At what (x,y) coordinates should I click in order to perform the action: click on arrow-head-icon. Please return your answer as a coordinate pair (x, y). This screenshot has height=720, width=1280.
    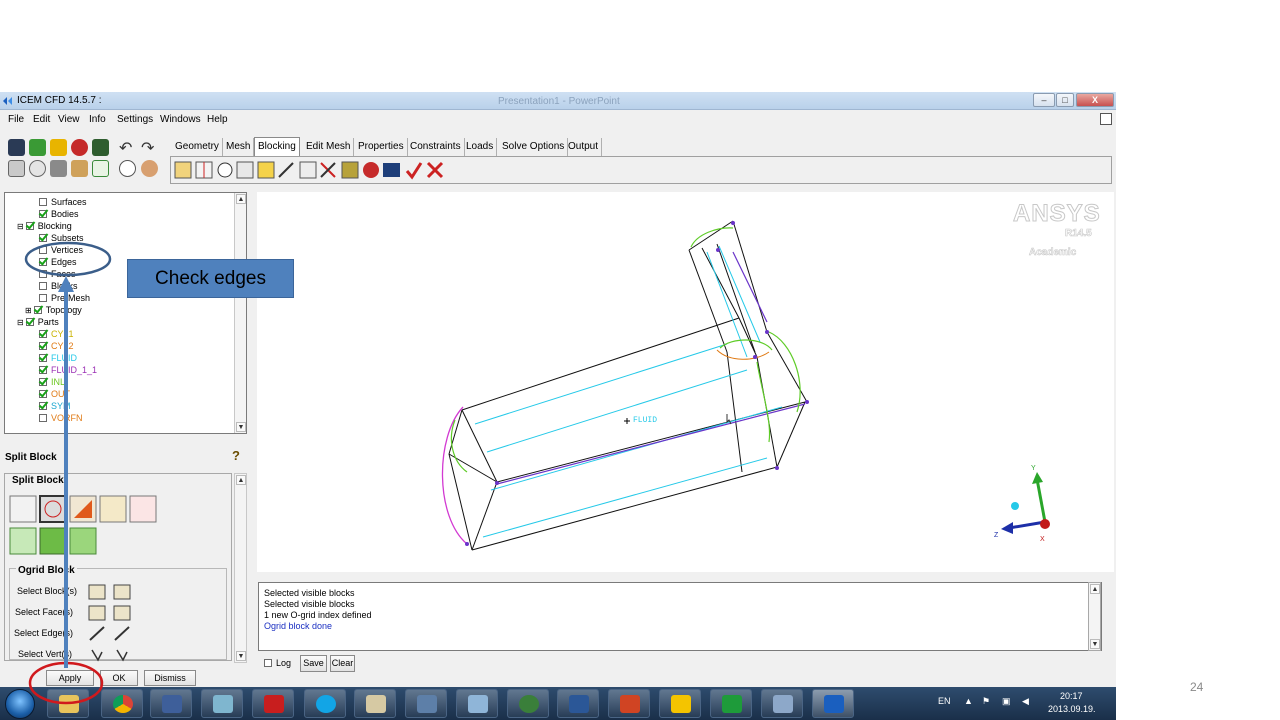
    Looking at the image, I should click on (66, 284).